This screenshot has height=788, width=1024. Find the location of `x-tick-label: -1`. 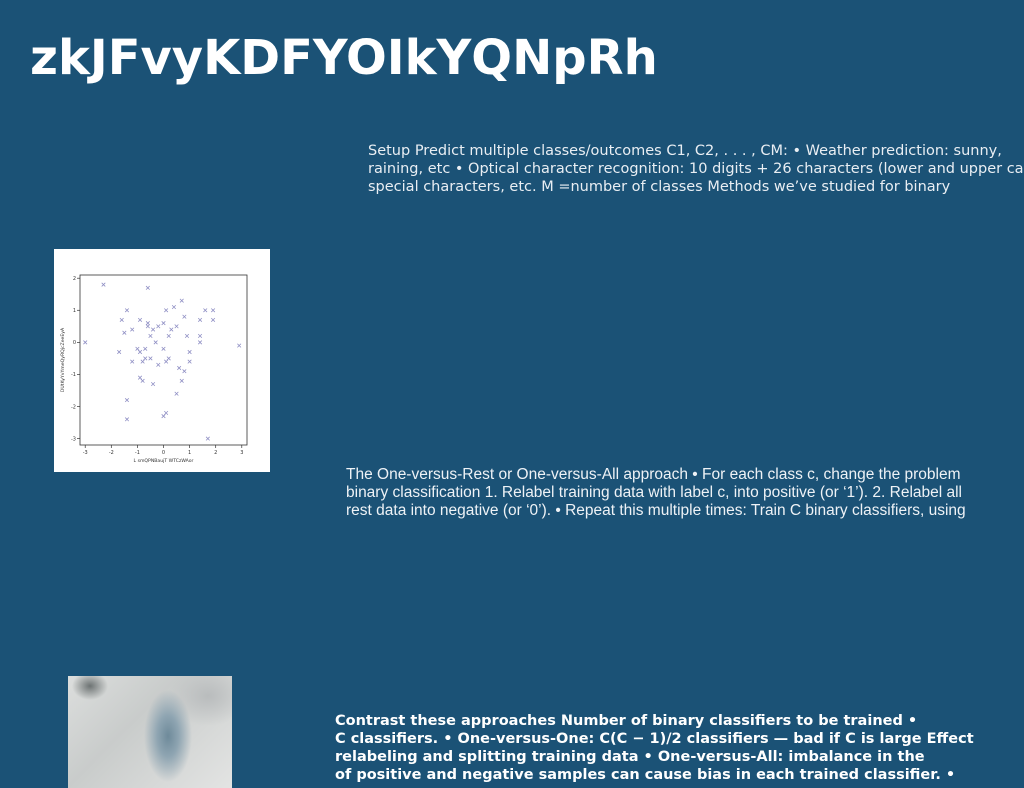

x-tick-label: -1 is located at coordinates (137, 453).